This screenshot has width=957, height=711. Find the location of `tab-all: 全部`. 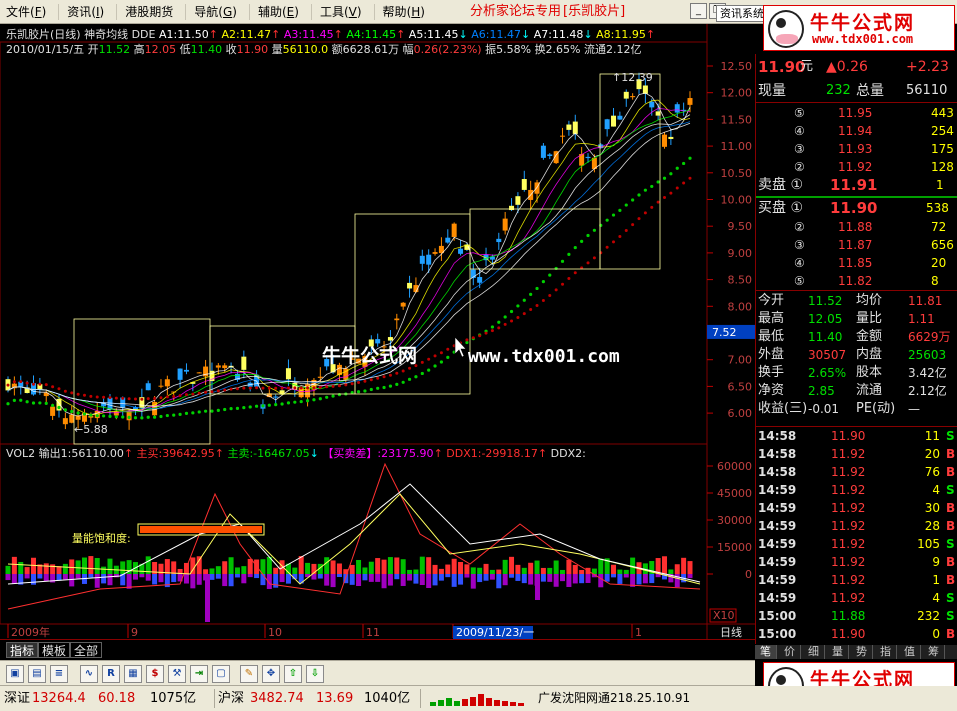

tab-all: 全部 is located at coordinates (86, 650).